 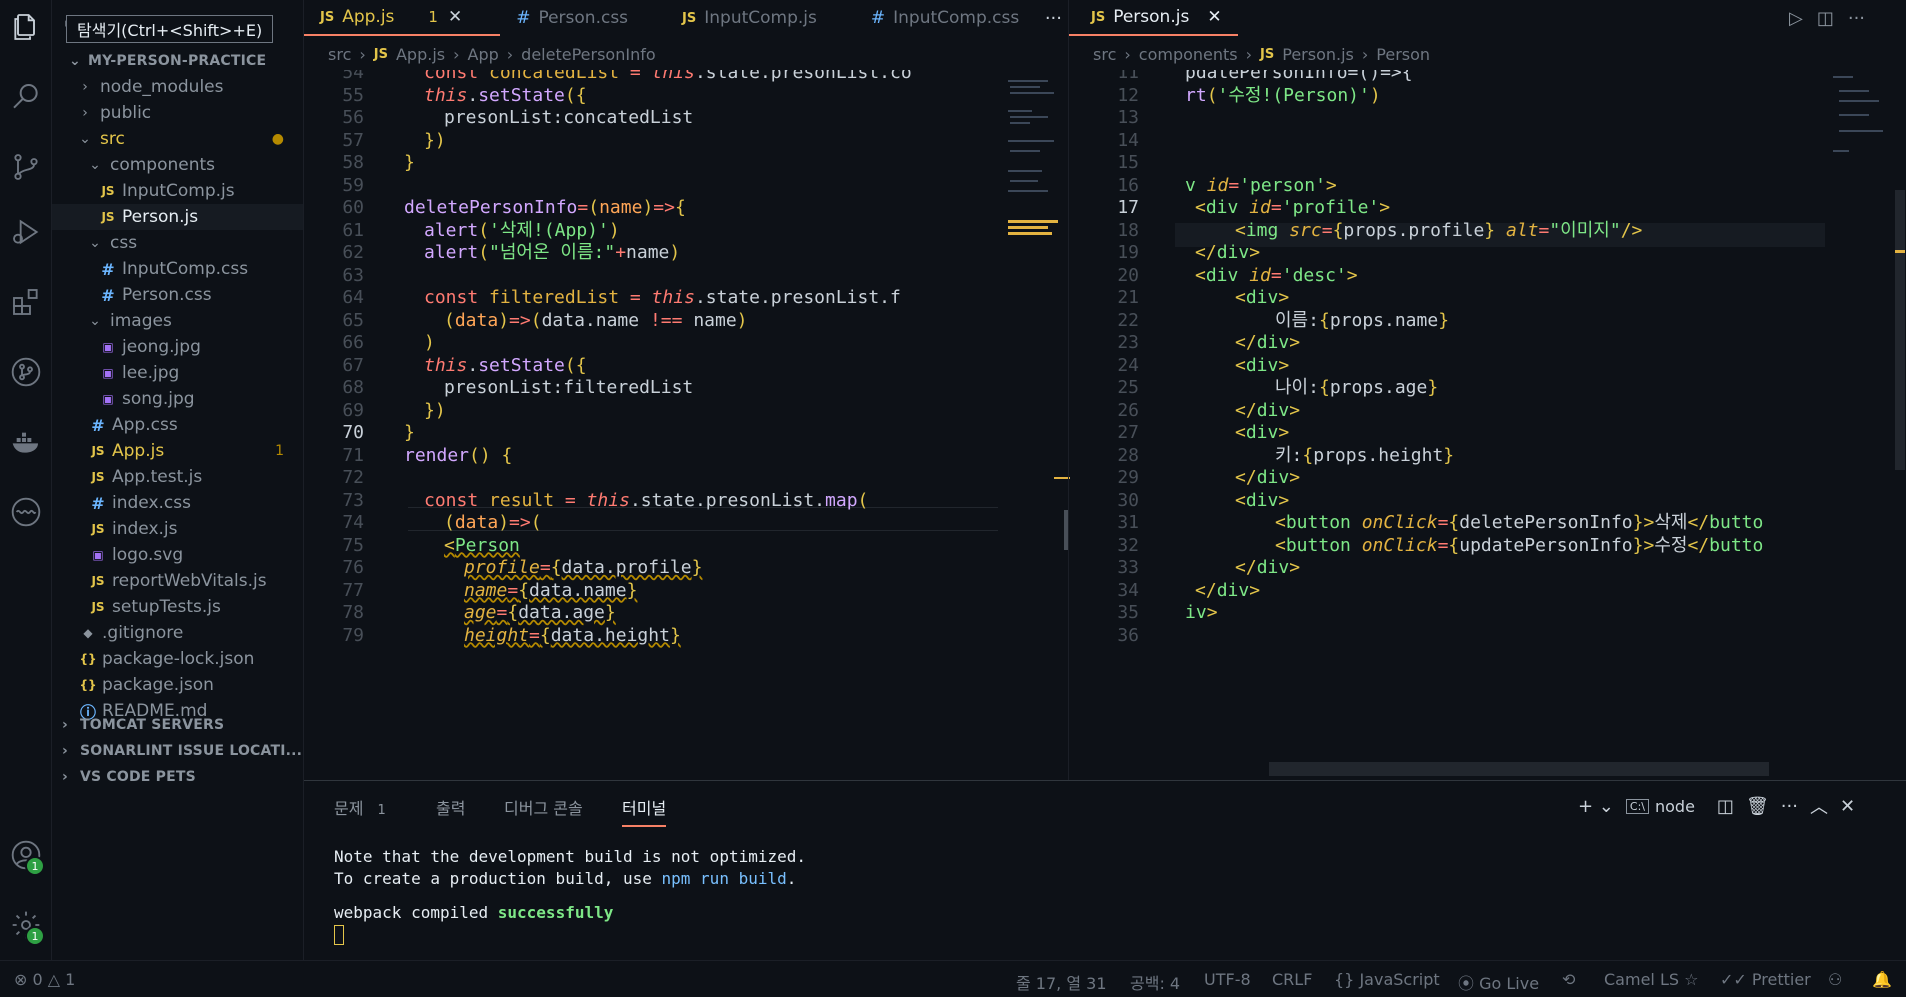 I want to click on code-line: ), so click(x=429, y=343).